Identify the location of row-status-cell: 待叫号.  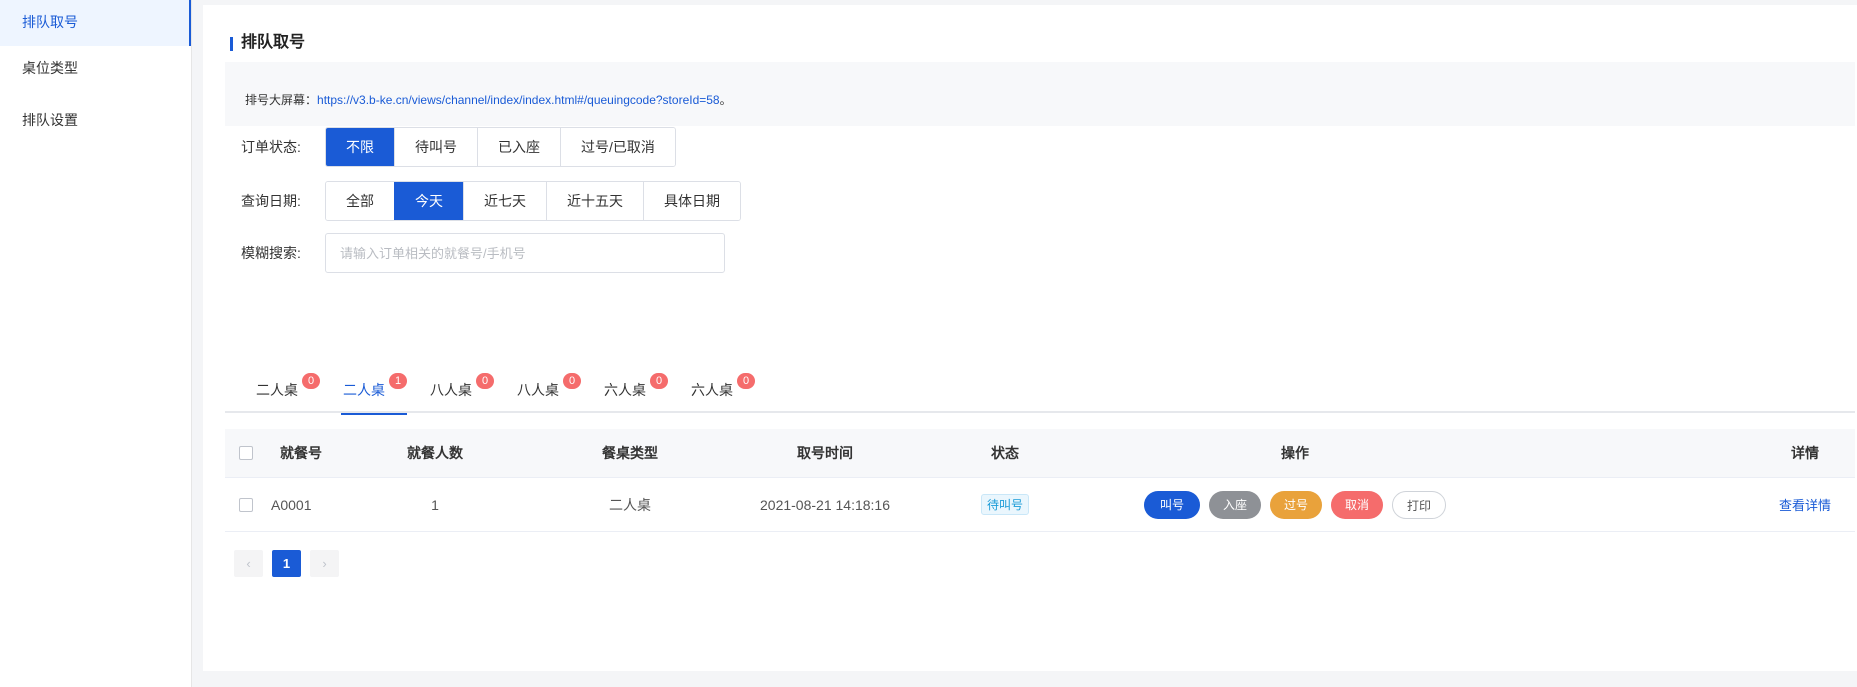
(1005, 504).